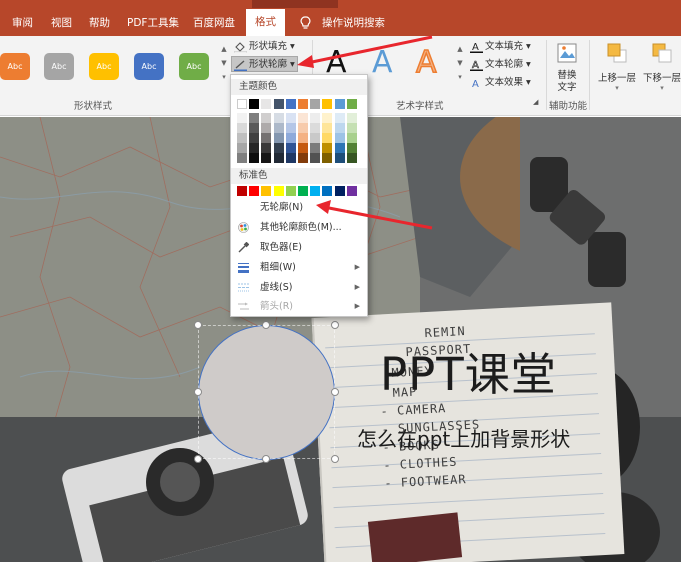  Describe the element at coordinates (500, 47) in the screenshot. I see `text-fill-button: A 文本填充 ▾` at that location.